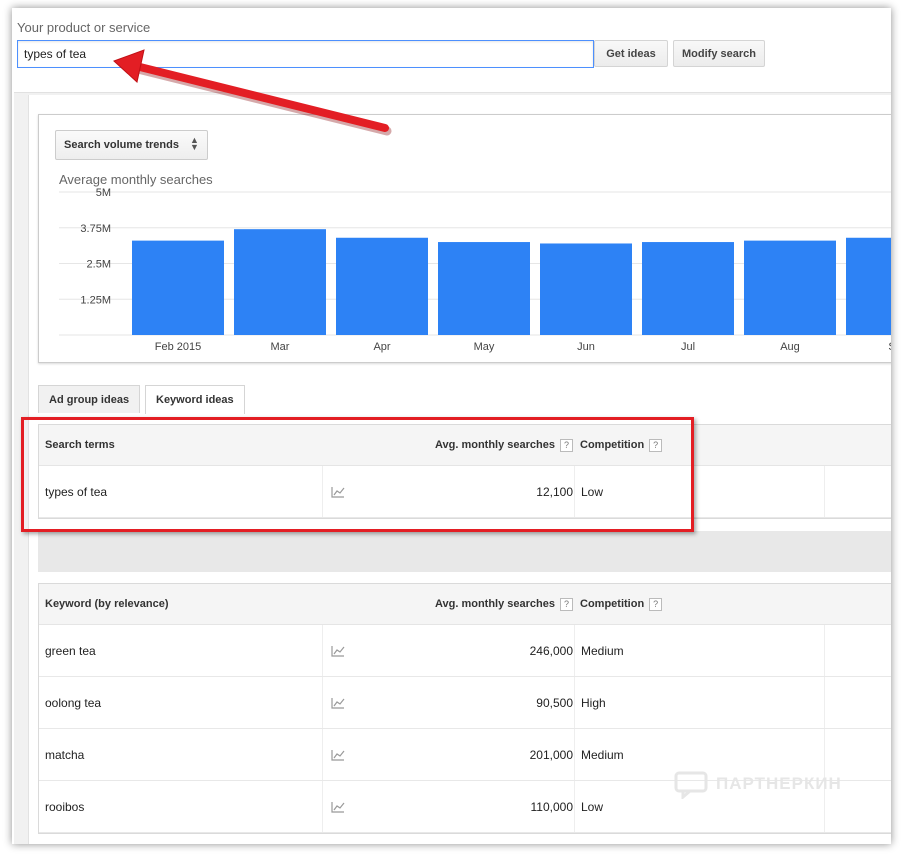 Image resolution: width=904 pixels, height=861 pixels. Describe the element at coordinates (699, 702) in the screenshot. I see `competition-cell: High` at that location.